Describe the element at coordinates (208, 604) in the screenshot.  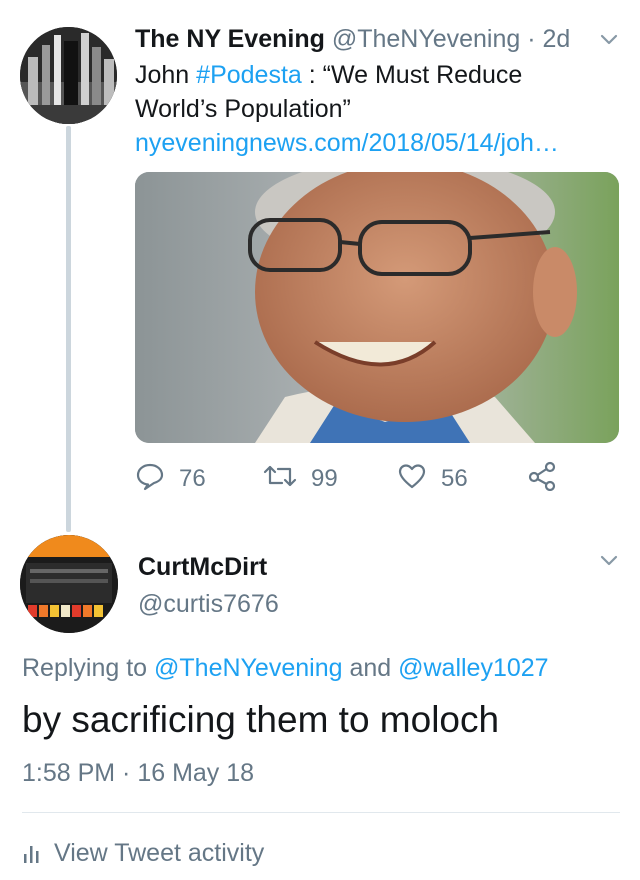
I see `tweet2-handle: @curtis7676` at that location.